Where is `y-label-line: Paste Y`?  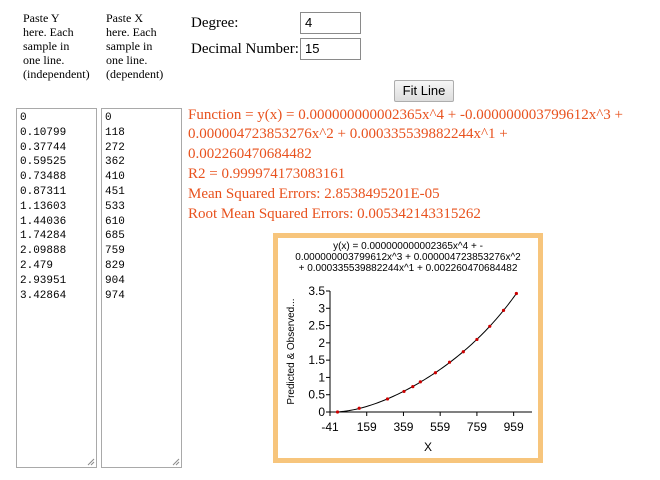 y-label-line: Paste Y is located at coordinates (41, 18).